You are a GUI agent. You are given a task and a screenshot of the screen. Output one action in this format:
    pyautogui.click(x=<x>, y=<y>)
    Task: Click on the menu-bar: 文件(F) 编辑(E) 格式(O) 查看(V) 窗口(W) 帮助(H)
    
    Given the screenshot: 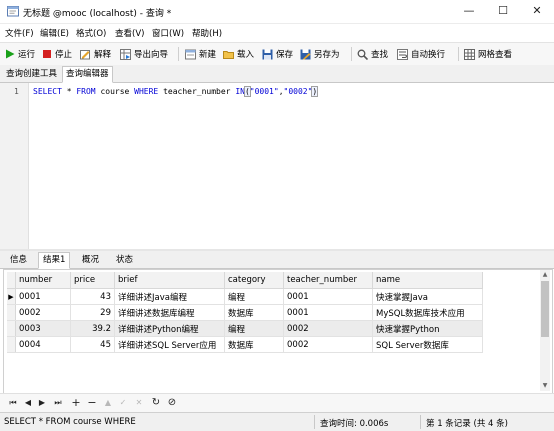 What is the action you would take?
    pyautogui.click(x=277, y=32)
    